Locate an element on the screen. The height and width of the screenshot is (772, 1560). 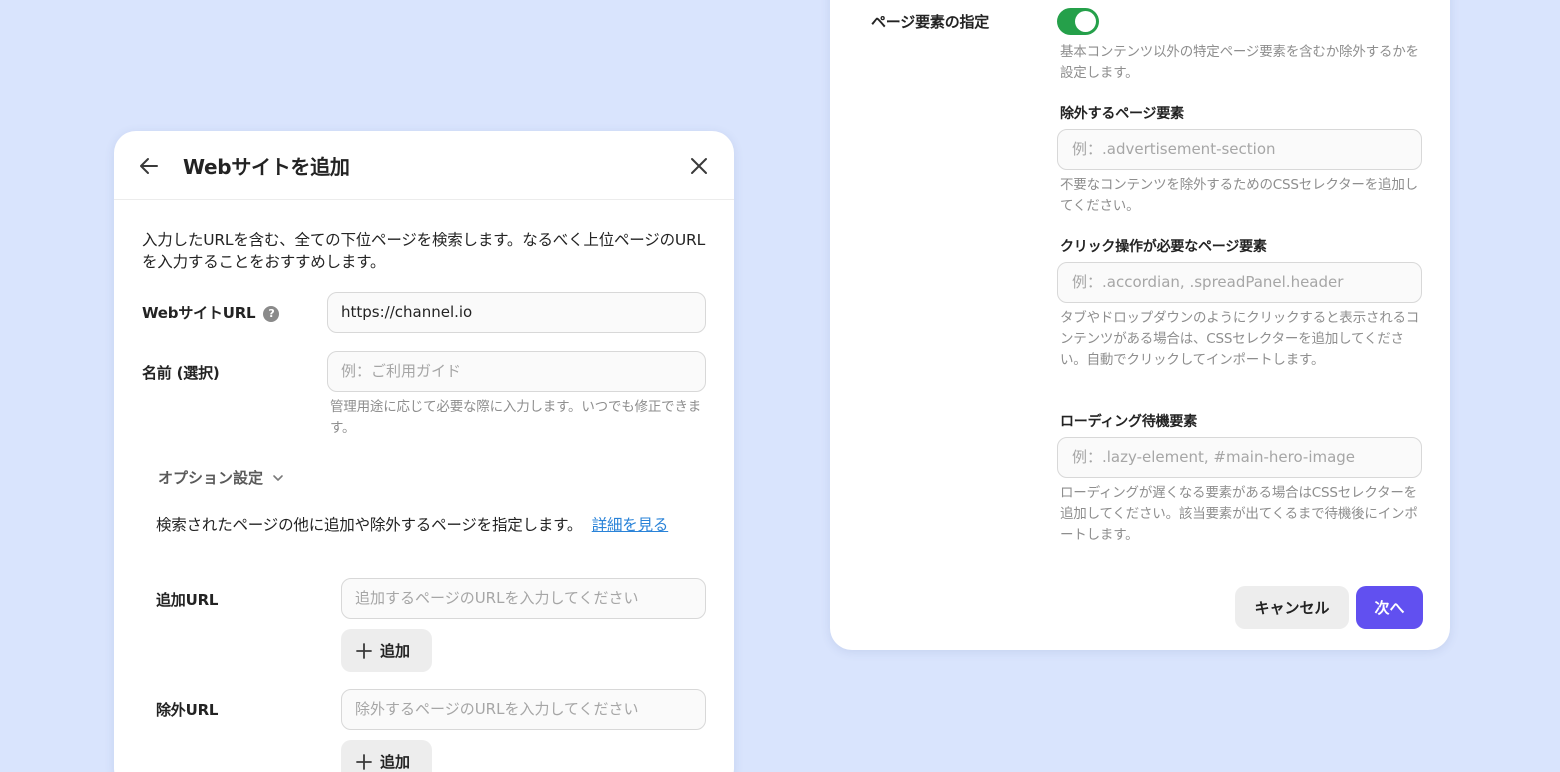
loading-elements-label: ローディング待機要素 is located at coordinates (1129, 422).